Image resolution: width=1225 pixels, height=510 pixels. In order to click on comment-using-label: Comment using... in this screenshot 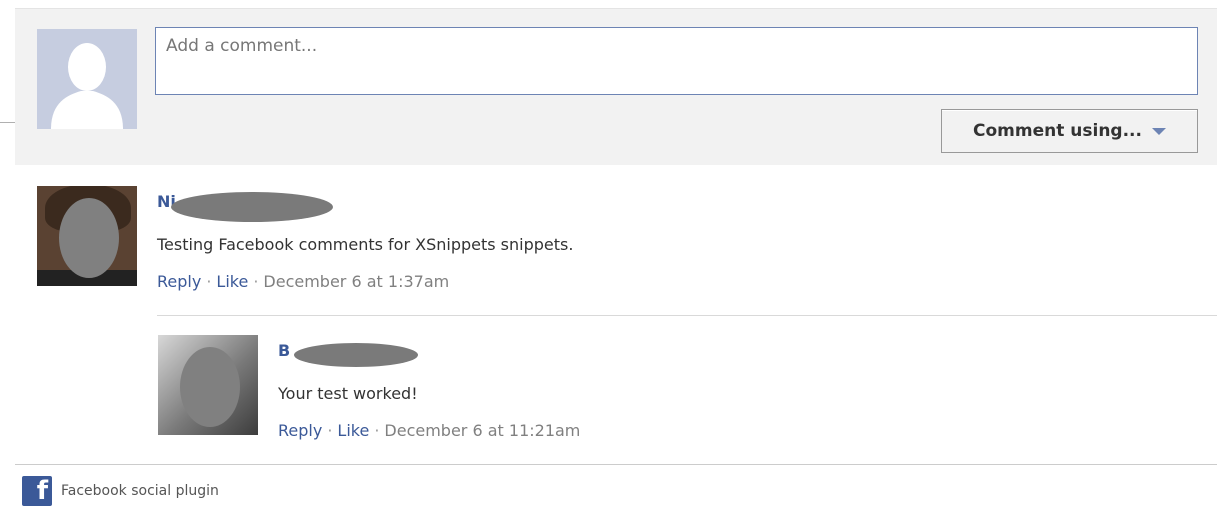, I will do `click(1057, 131)`.